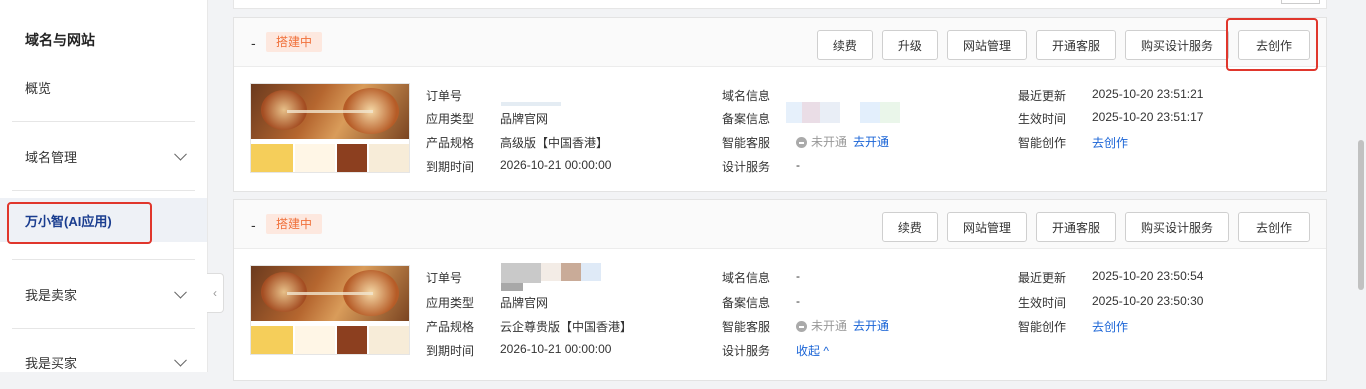 This screenshot has height=389, width=1366. Describe the element at coordinates (103, 362) in the screenshot. I see `sidebar-item-buyer: 我是买家` at that location.